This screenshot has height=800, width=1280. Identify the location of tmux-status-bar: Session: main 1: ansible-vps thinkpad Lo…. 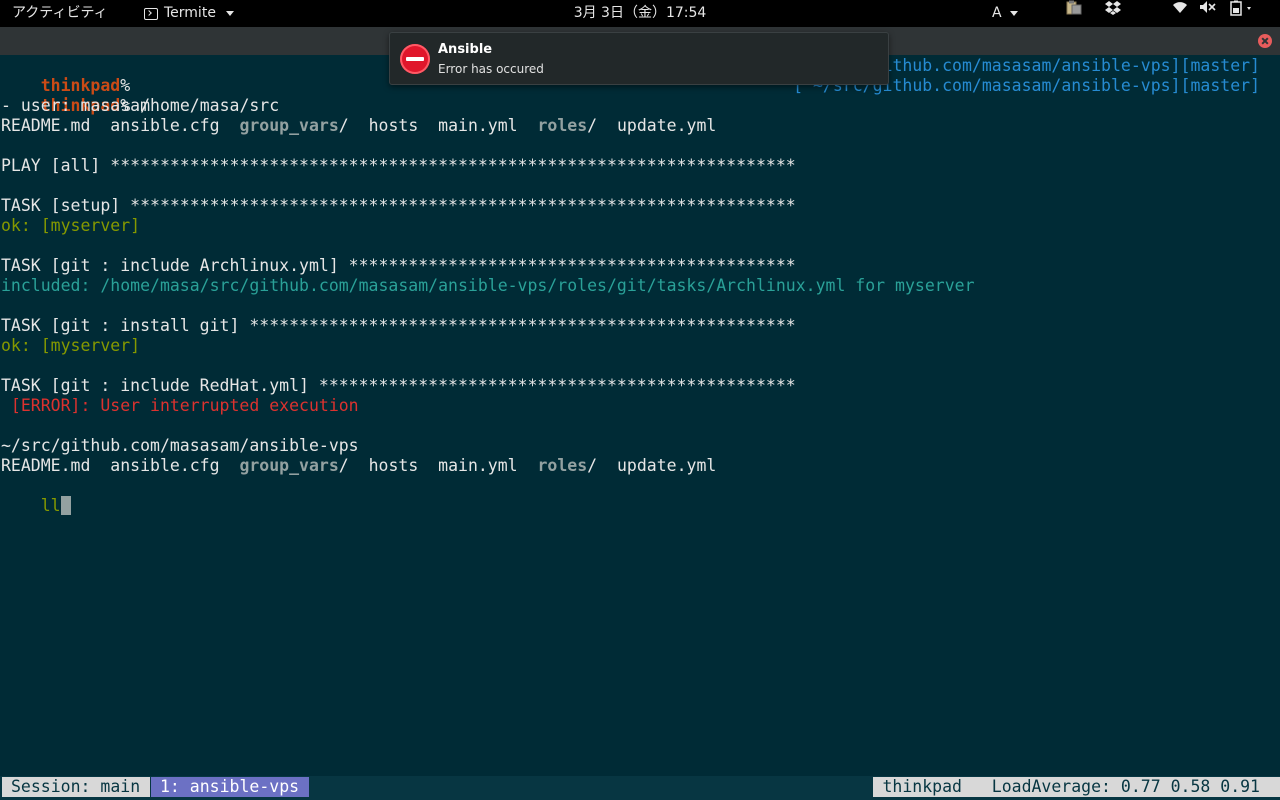
(640, 788).